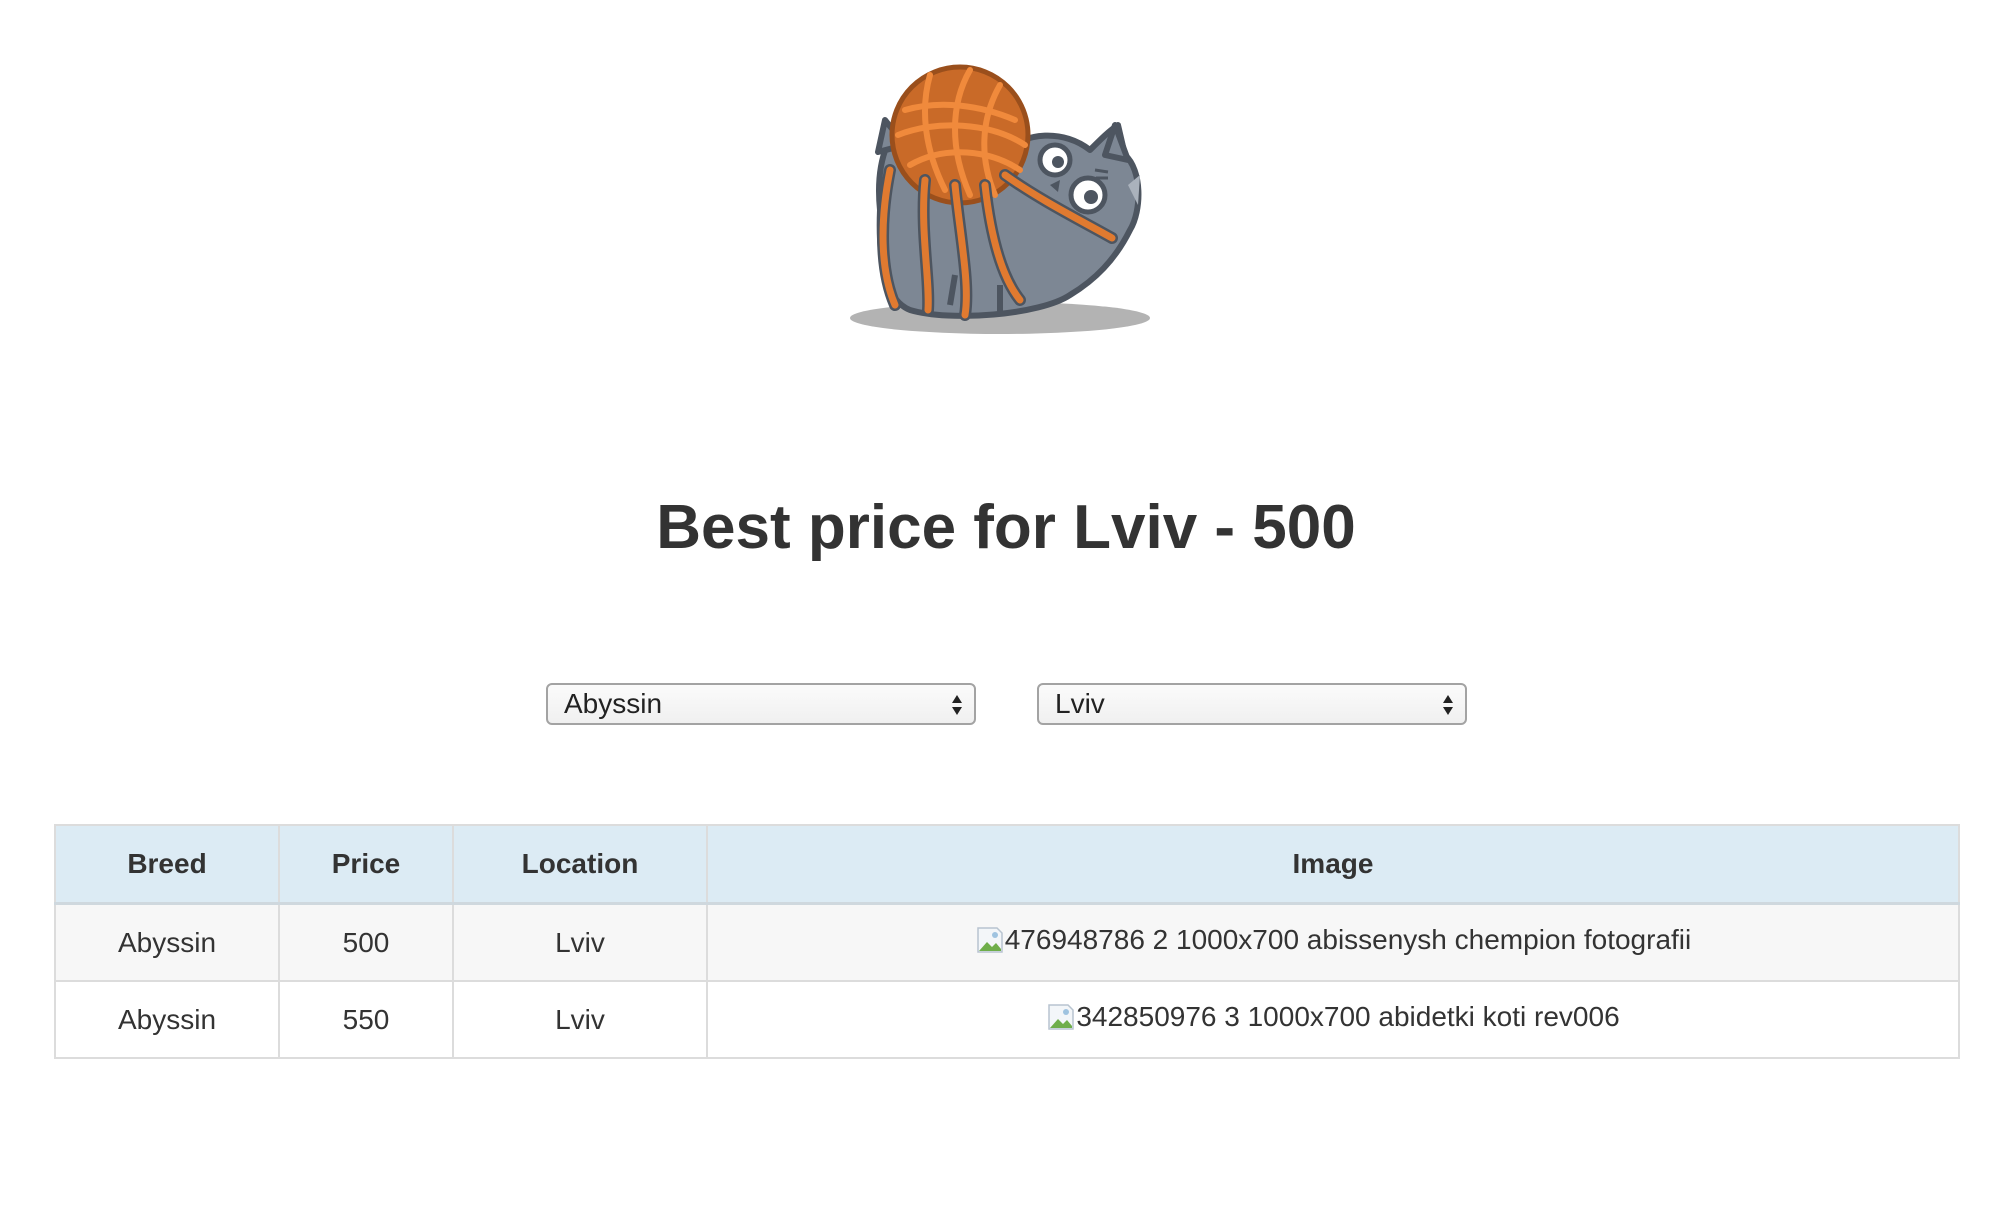 The height and width of the screenshot is (1210, 2012). I want to click on table-header-row: Breed Price Location Image, so click(1007, 864).